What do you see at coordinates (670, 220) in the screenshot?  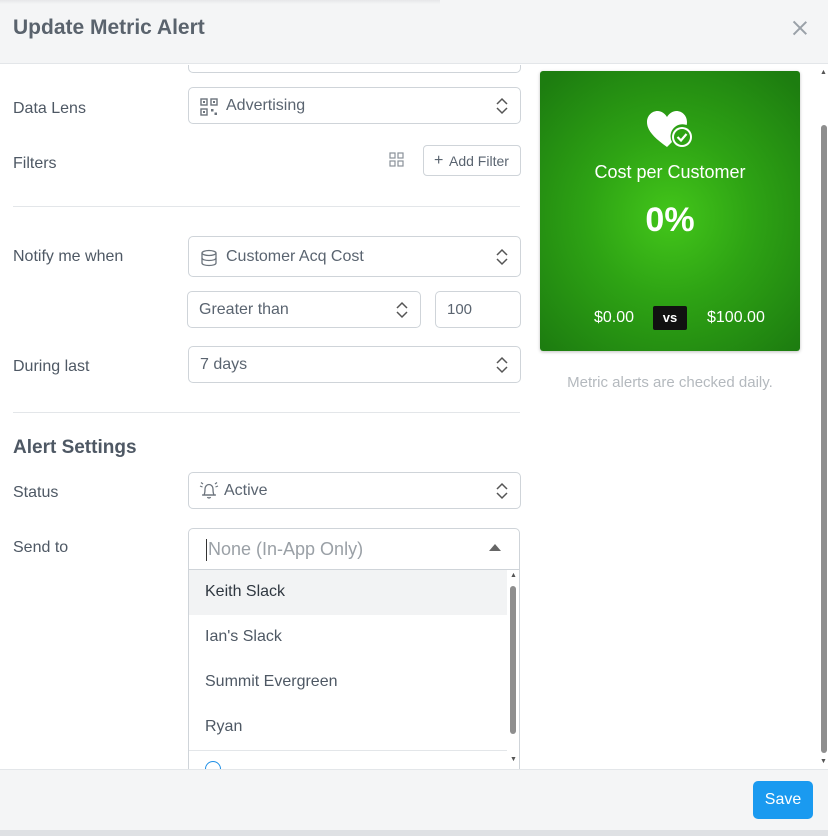 I see `card-value: 0%` at bounding box center [670, 220].